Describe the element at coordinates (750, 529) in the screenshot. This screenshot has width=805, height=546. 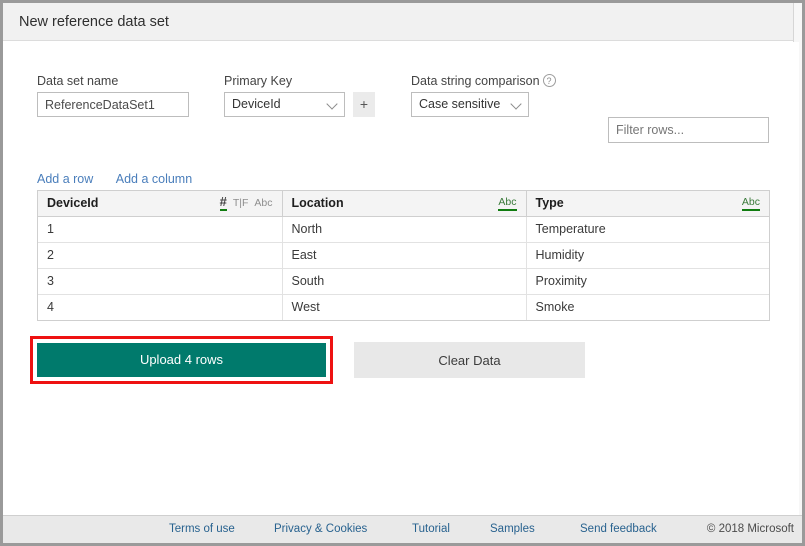
I see `footer-copyright: © 2018 Microsoft` at that location.